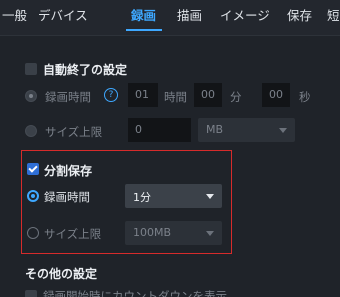  What do you see at coordinates (144, 30) in the screenshot?
I see `active-tab-indicator` at bounding box center [144, 30].